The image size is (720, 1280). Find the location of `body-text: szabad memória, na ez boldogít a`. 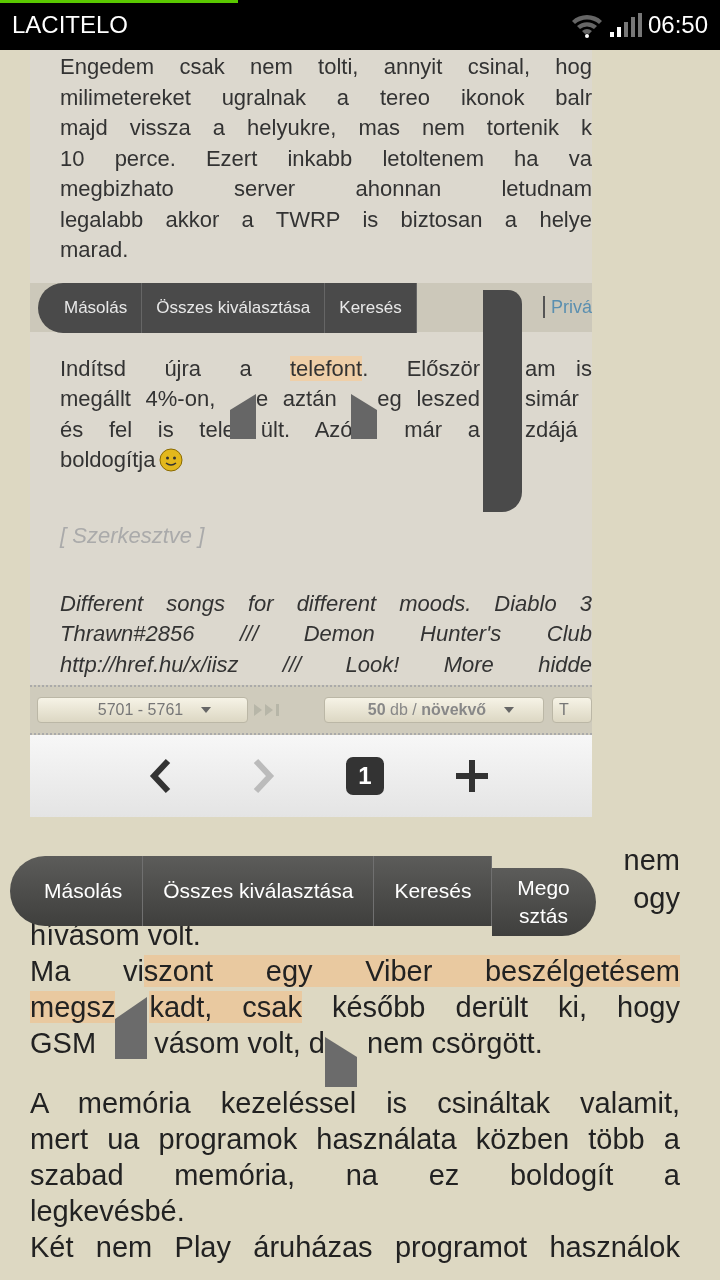

body-text: szabad memória, na ez boldogít a is located at coordinates (355, 1175).